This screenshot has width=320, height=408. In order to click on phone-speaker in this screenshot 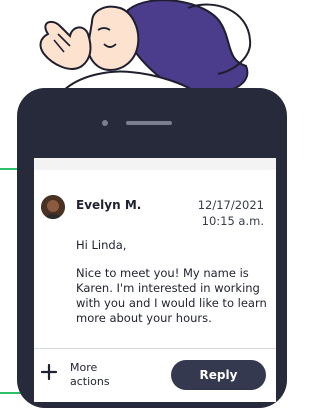, I will do `click(149, 123)`.